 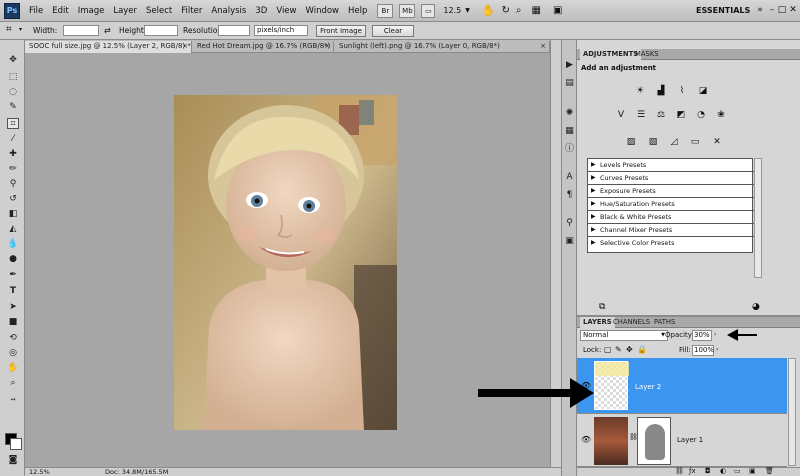 What do you see at coordinates (671, 217) in the screenshot?
I see `preset-black-white: ▶ Black & White Presets` at bounding box center [671, 217].